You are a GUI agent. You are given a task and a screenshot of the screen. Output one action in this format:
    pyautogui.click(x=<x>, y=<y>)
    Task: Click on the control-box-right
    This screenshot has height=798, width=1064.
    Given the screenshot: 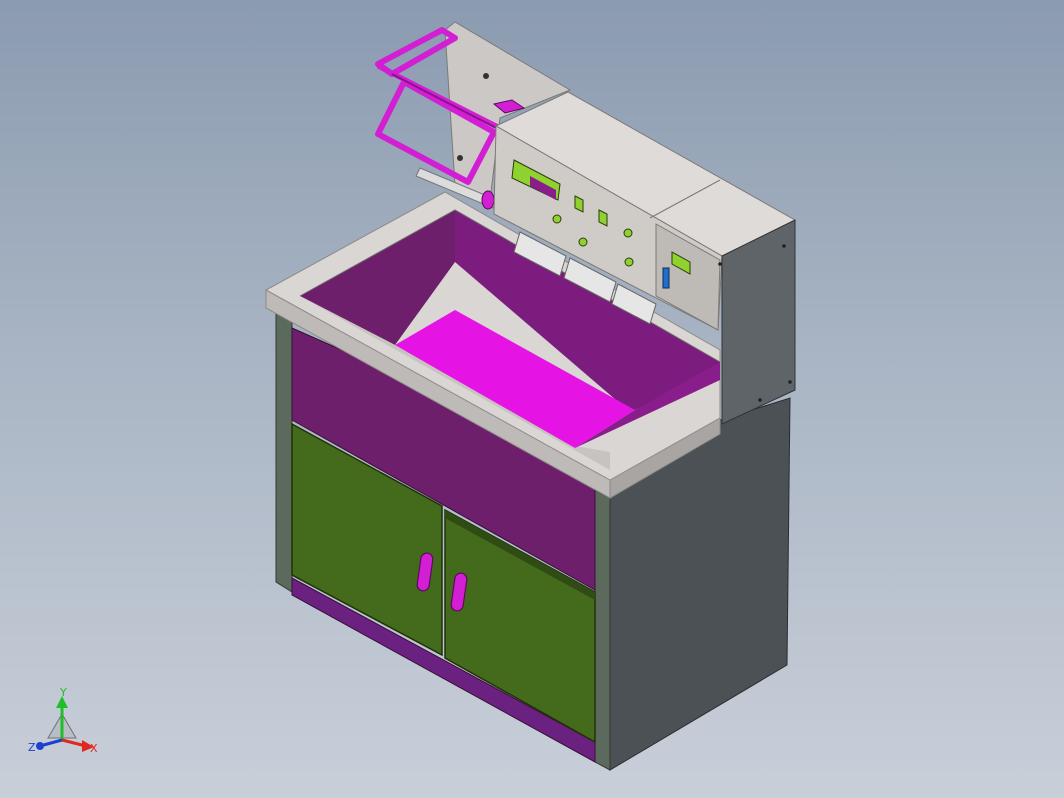 What is the action you would take?
    pyautogui.click(x=758, y=322)
    